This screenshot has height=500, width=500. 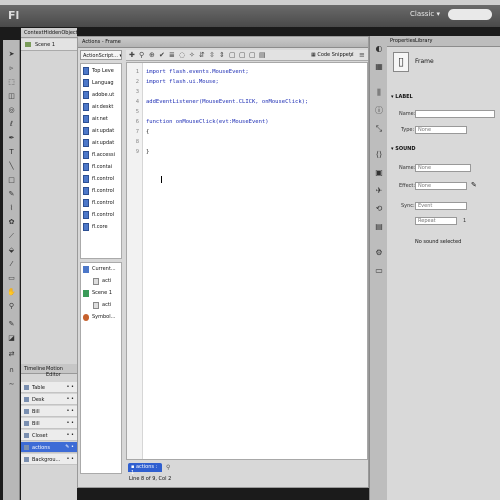 What do you see at coordinates (441, 186) in the screenshot?
I see `sound-effect-select: None` at bounding box center [441, 186].